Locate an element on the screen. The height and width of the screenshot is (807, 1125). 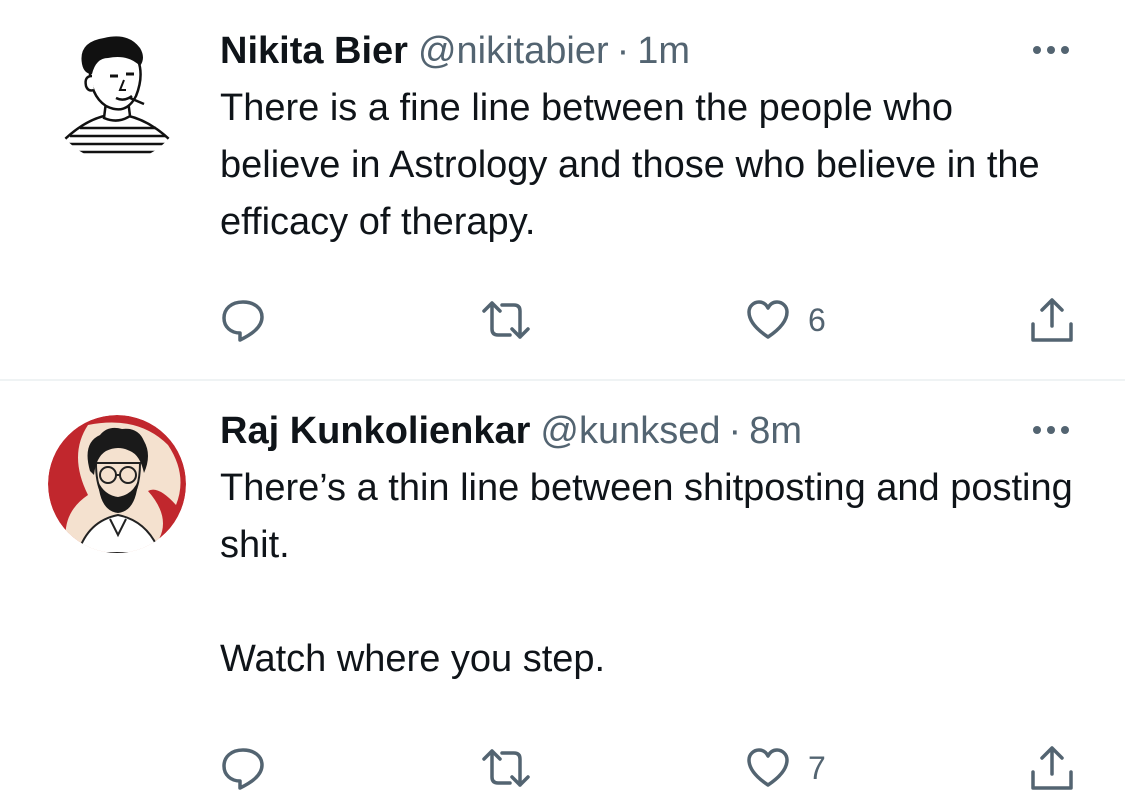
like-count: 7 is located at coordinates (817, 767).